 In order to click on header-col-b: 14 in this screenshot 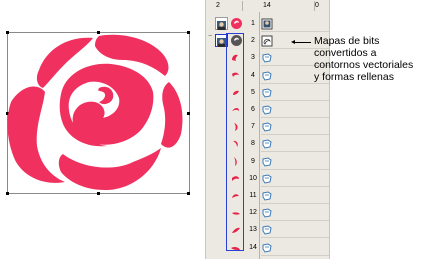, I will do `click(267, 5)`.